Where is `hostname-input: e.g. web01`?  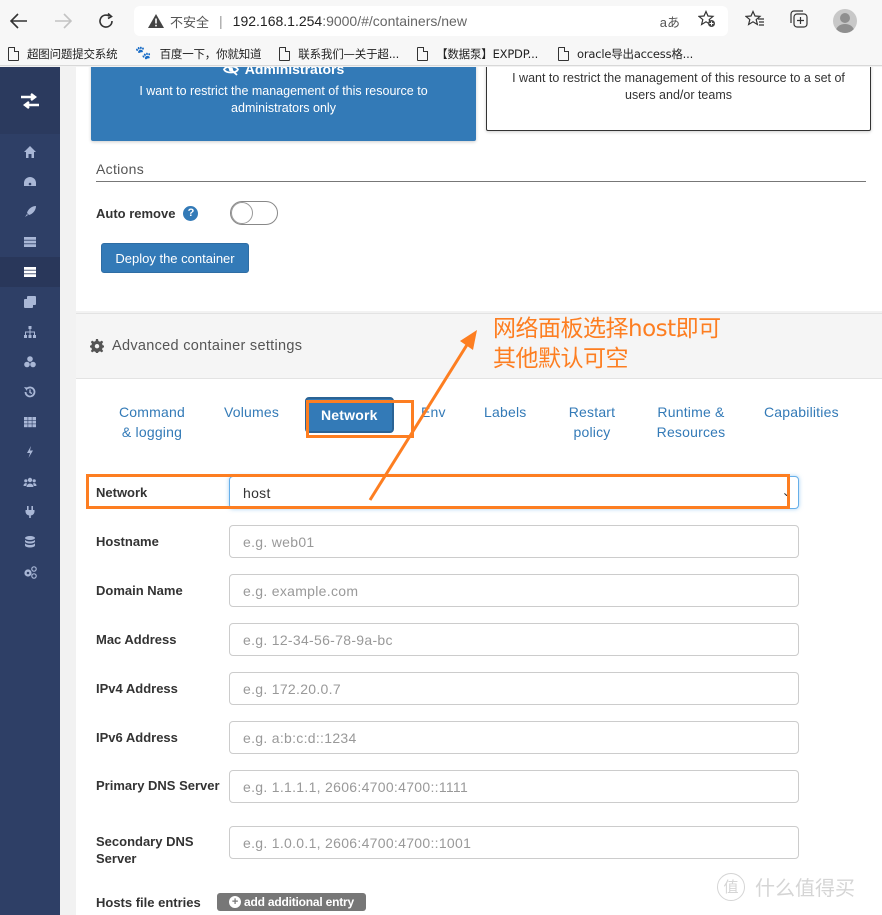 hostname-input: e.g. web01 is located at coordinates (514, 541).